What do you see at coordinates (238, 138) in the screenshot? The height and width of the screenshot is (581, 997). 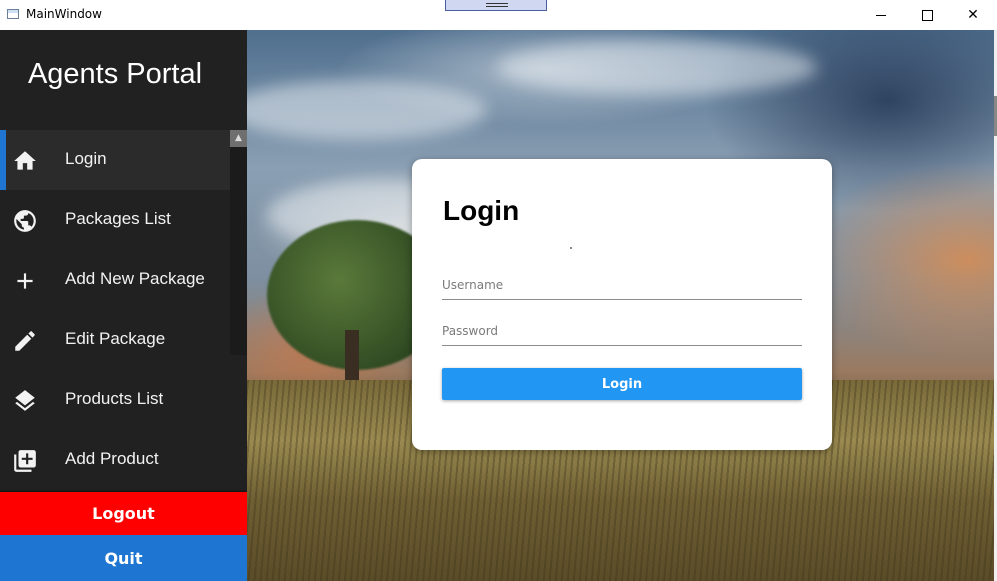 I see `scroll-up-arrow-icon: ▲` at bounding box center [238, 138].